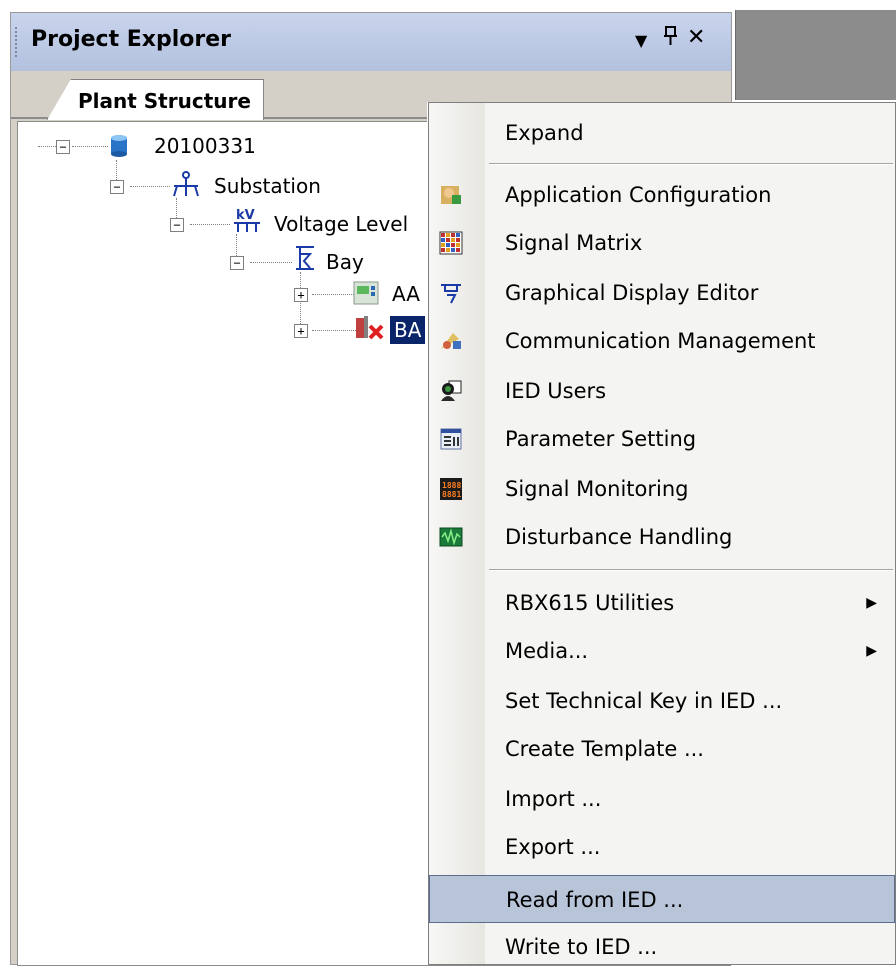  Describe the element at coordinates (590, 603) in the screenshot. I see `menu-item-label: RBX615 Utilities` at that location.